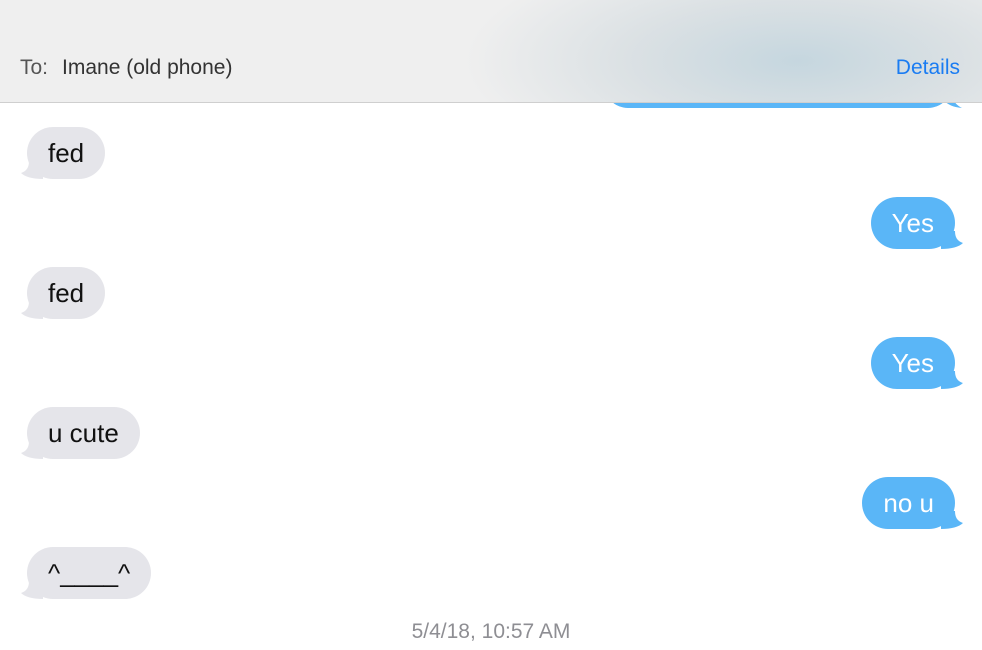  What do you see at coordinates (83, 433) in the screenshot?
I see `message-text: u cute` at bounding box center [83, 433].